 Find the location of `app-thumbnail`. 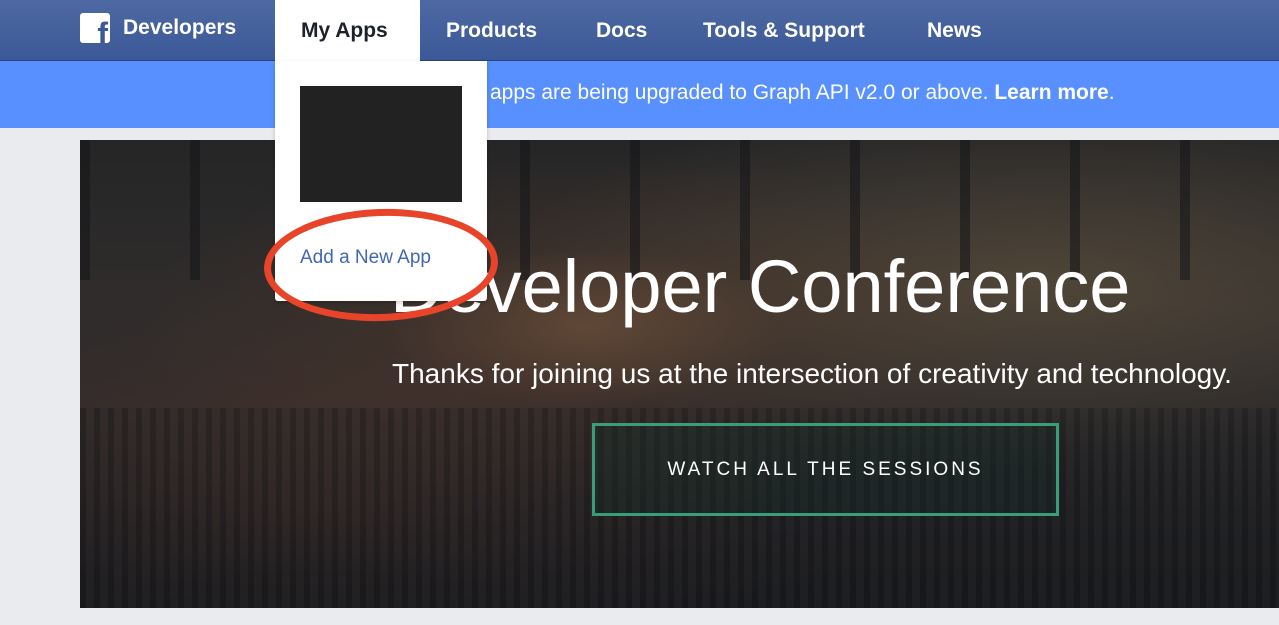

app-thumbnail is located at coordinates (381, 144).